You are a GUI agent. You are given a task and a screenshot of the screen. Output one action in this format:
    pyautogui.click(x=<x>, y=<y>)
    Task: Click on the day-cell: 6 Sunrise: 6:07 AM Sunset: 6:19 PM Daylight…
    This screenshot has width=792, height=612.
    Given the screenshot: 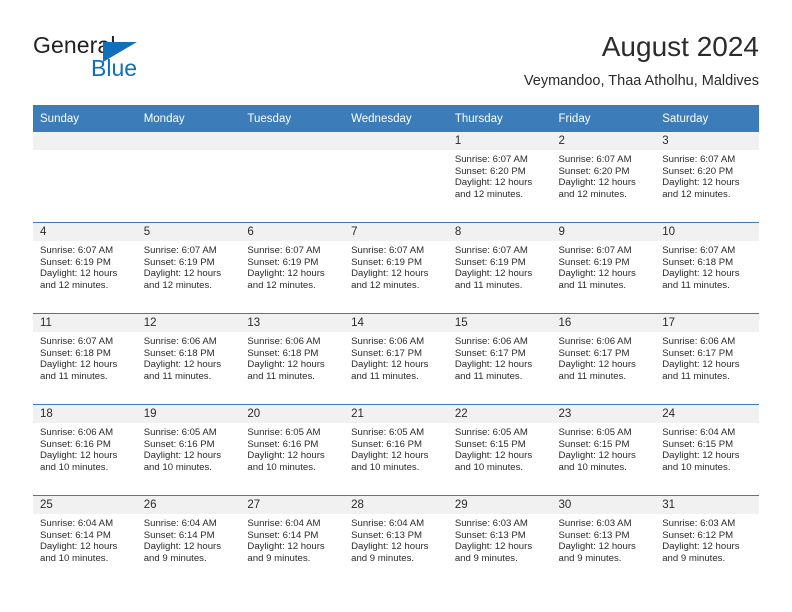 What is the action you would take?
    pyautogui.click(x=292, y=268)
    